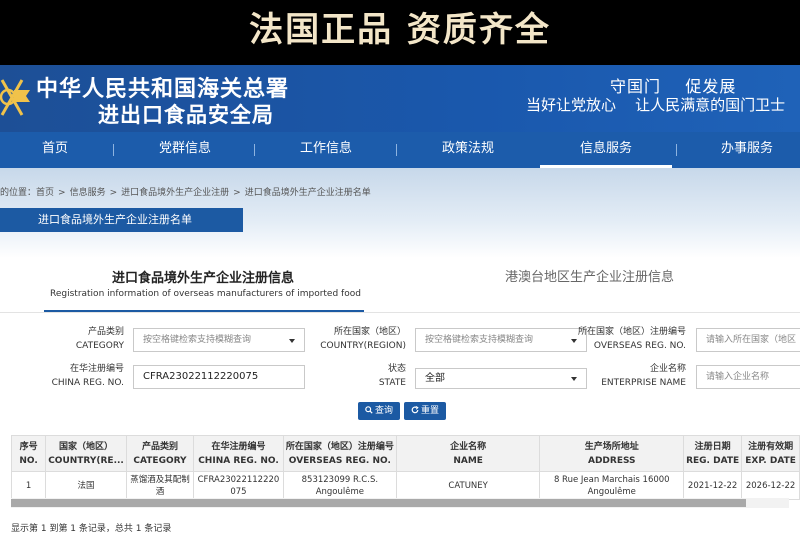  Describe the element at coordinates (339, 453) in the screenshot. I see `col-overseas-reg: 所在国家（地区）注册编号 OVERSEAS REG. NO.` at that location.